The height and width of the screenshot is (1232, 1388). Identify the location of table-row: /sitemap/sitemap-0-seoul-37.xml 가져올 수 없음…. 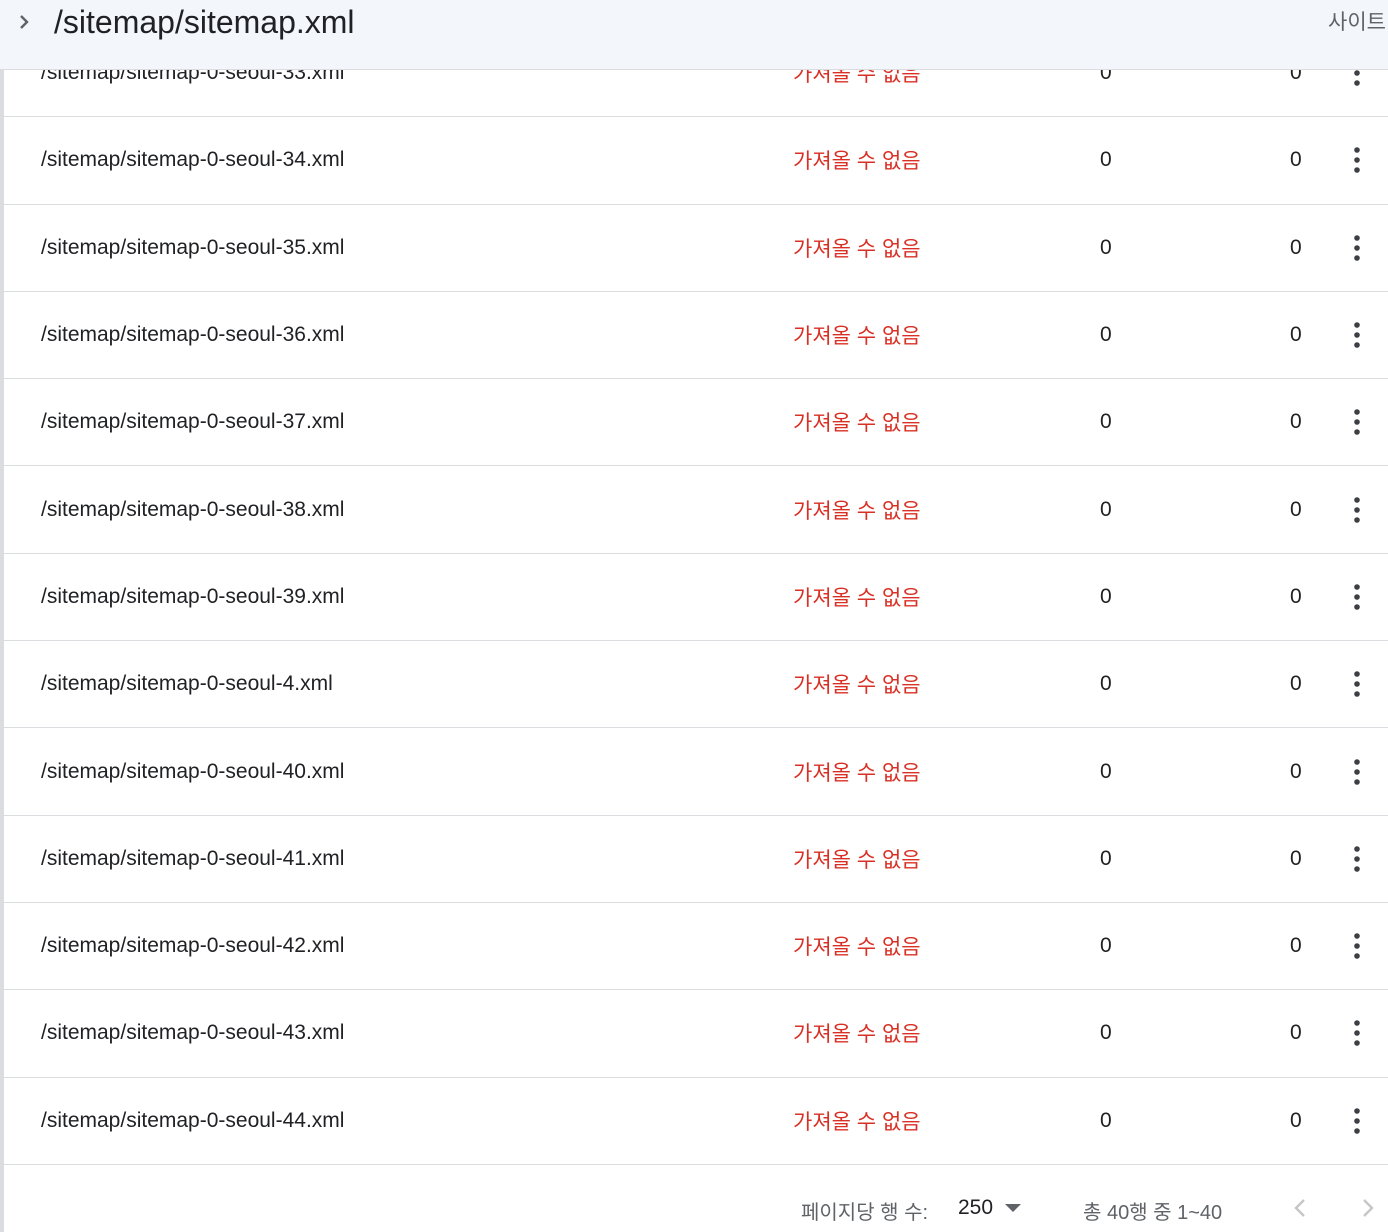
(696, 423).